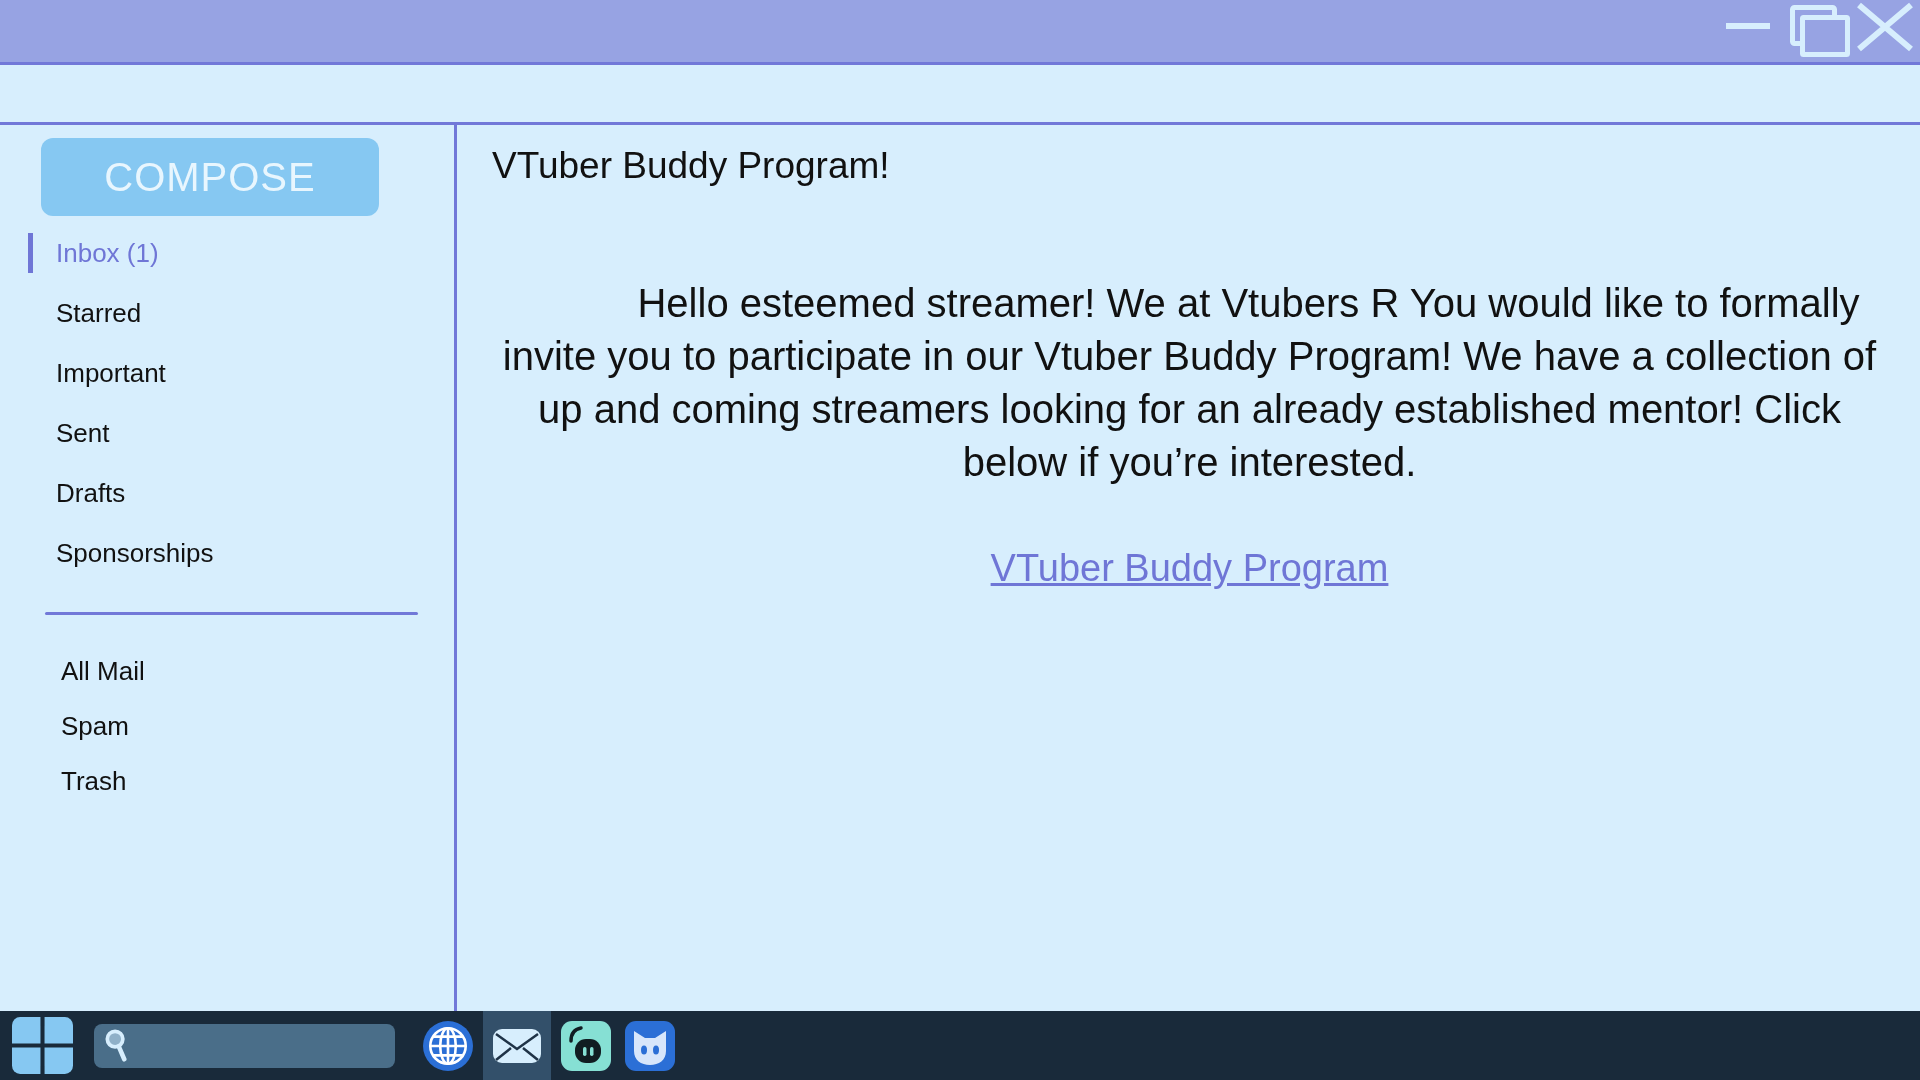  I want to click on start-button, so click(42, 1045).